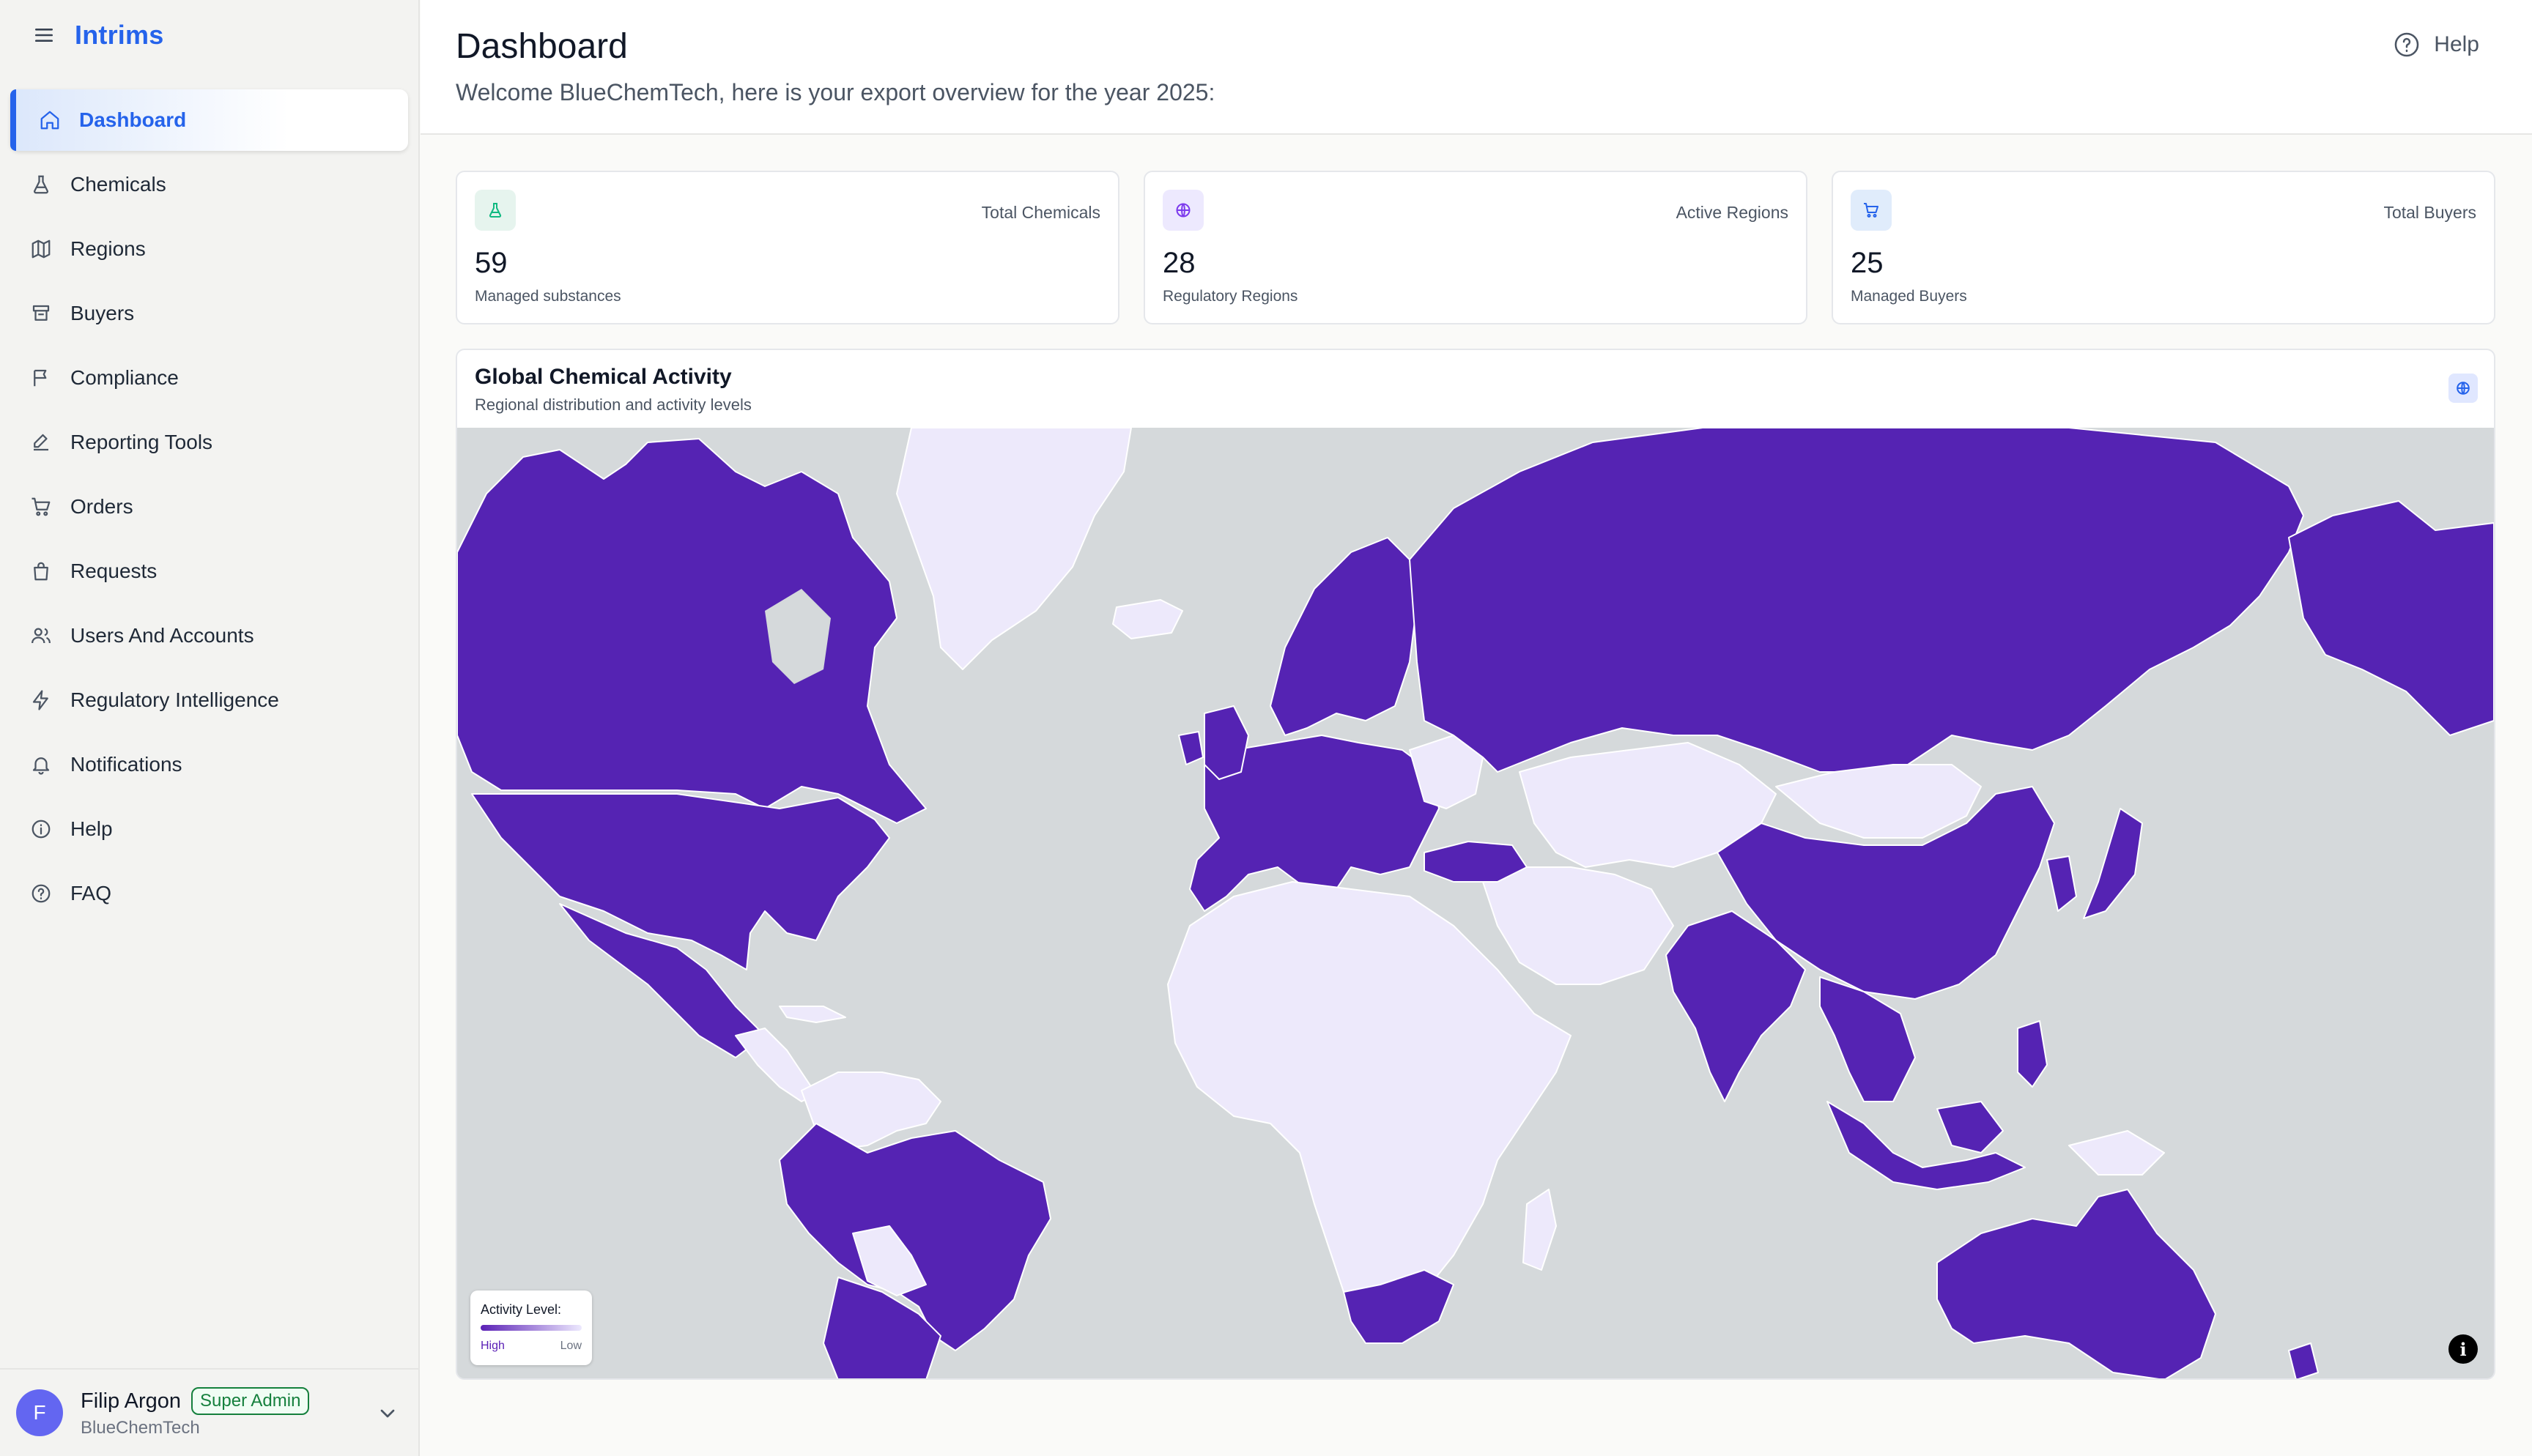 This screenshot has height=1456, width=2532. I want to click on sidebar-item-compliance: Compliance, so click(209, 378).